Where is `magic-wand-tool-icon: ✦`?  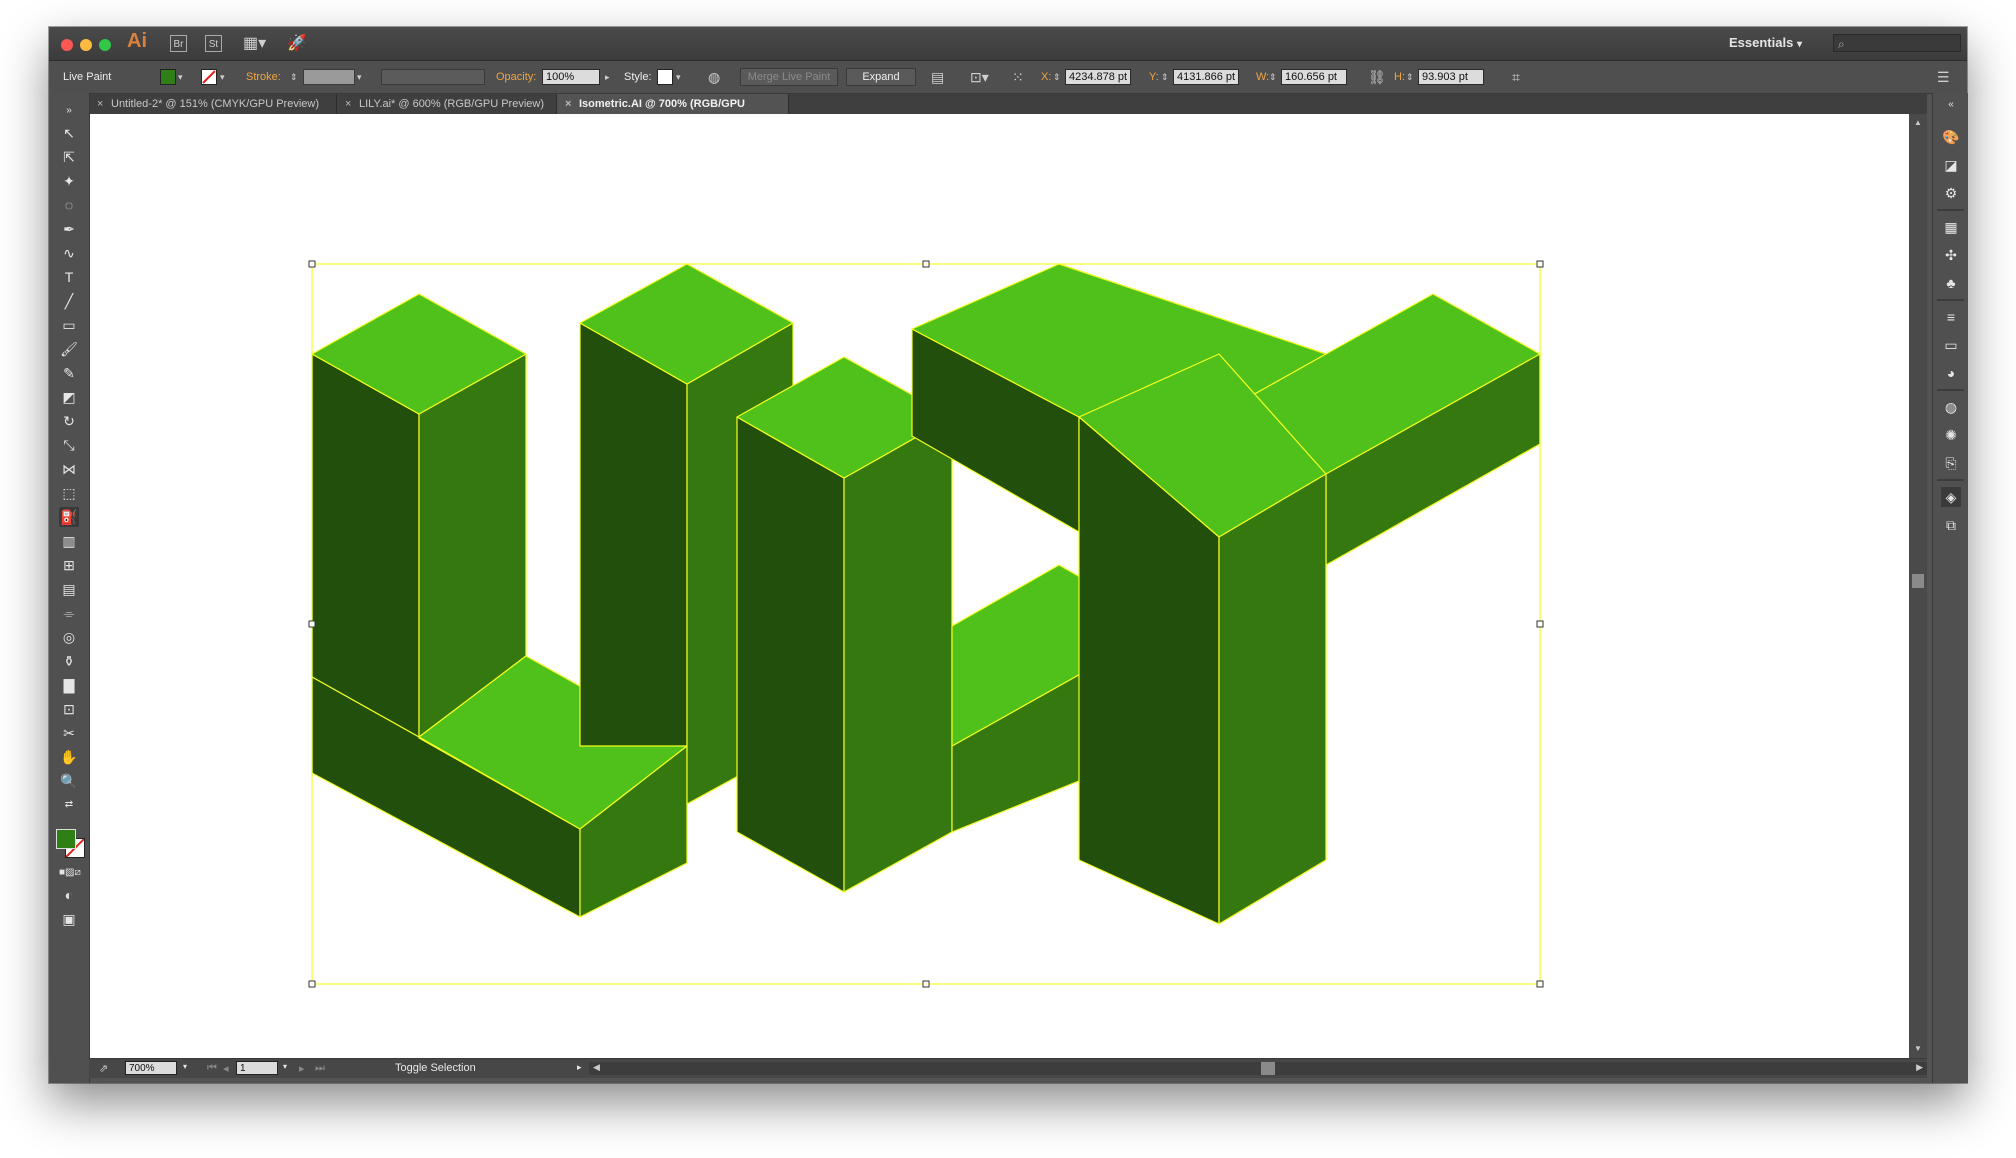 magic-wand-tool-icon: ✦ is located at coordinates (69, 181).